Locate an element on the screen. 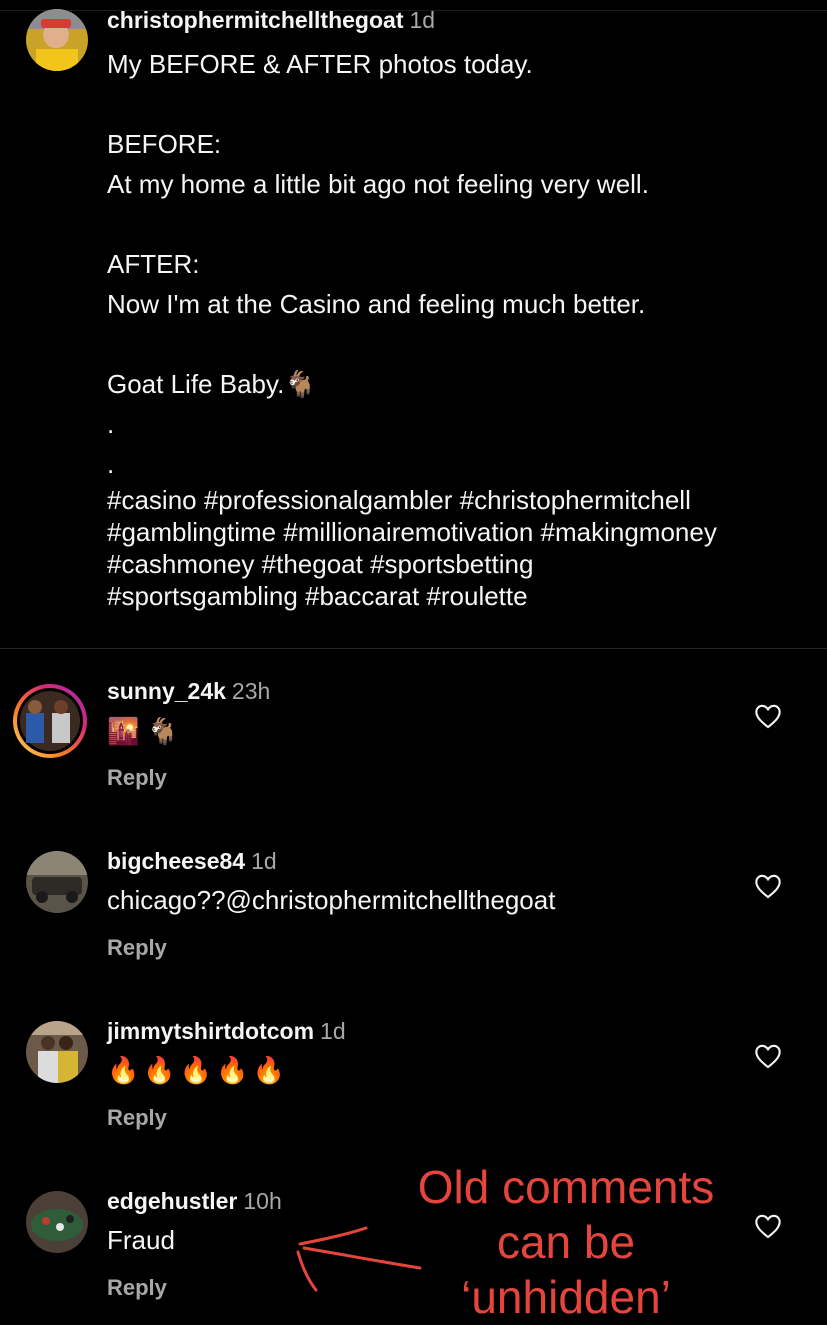 The image size is (827, 1325). comment-author-name: bigcheese84 is located at coordinates (176, 861).